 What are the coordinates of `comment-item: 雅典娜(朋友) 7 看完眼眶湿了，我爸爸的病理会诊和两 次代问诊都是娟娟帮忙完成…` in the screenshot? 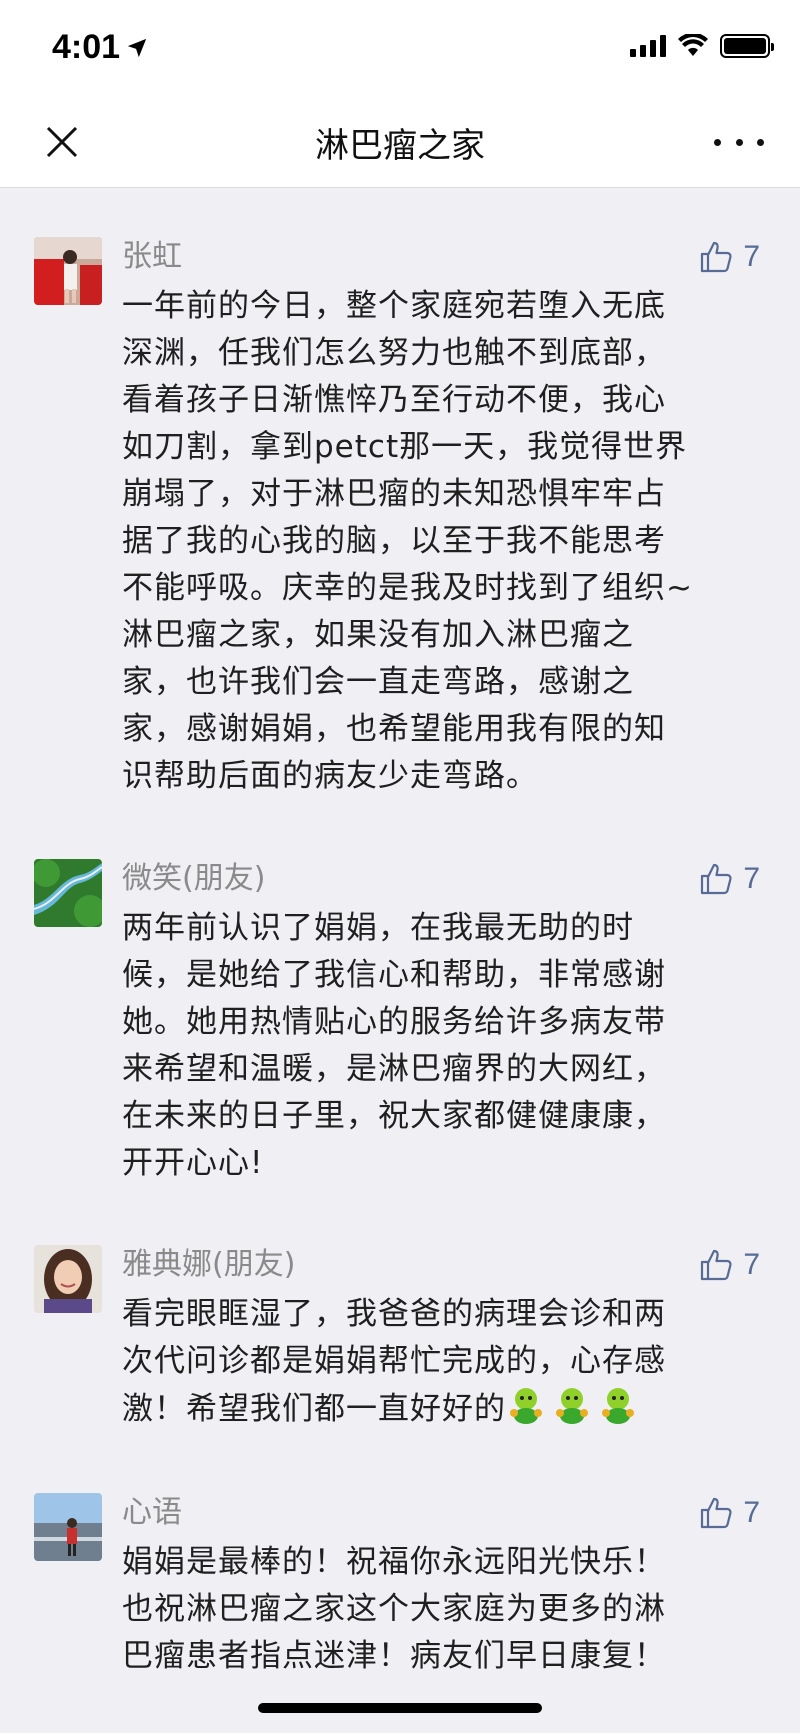 It's located at (400, 1339).